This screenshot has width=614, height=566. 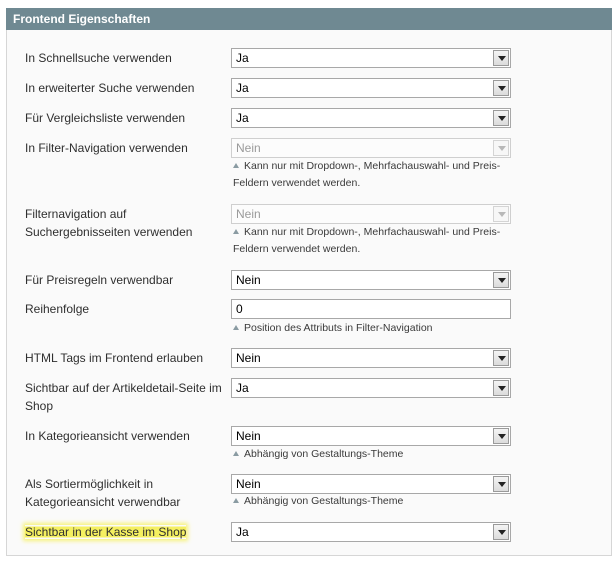 I want to click on category-view-select: Nein, so click(x=371, y=436).